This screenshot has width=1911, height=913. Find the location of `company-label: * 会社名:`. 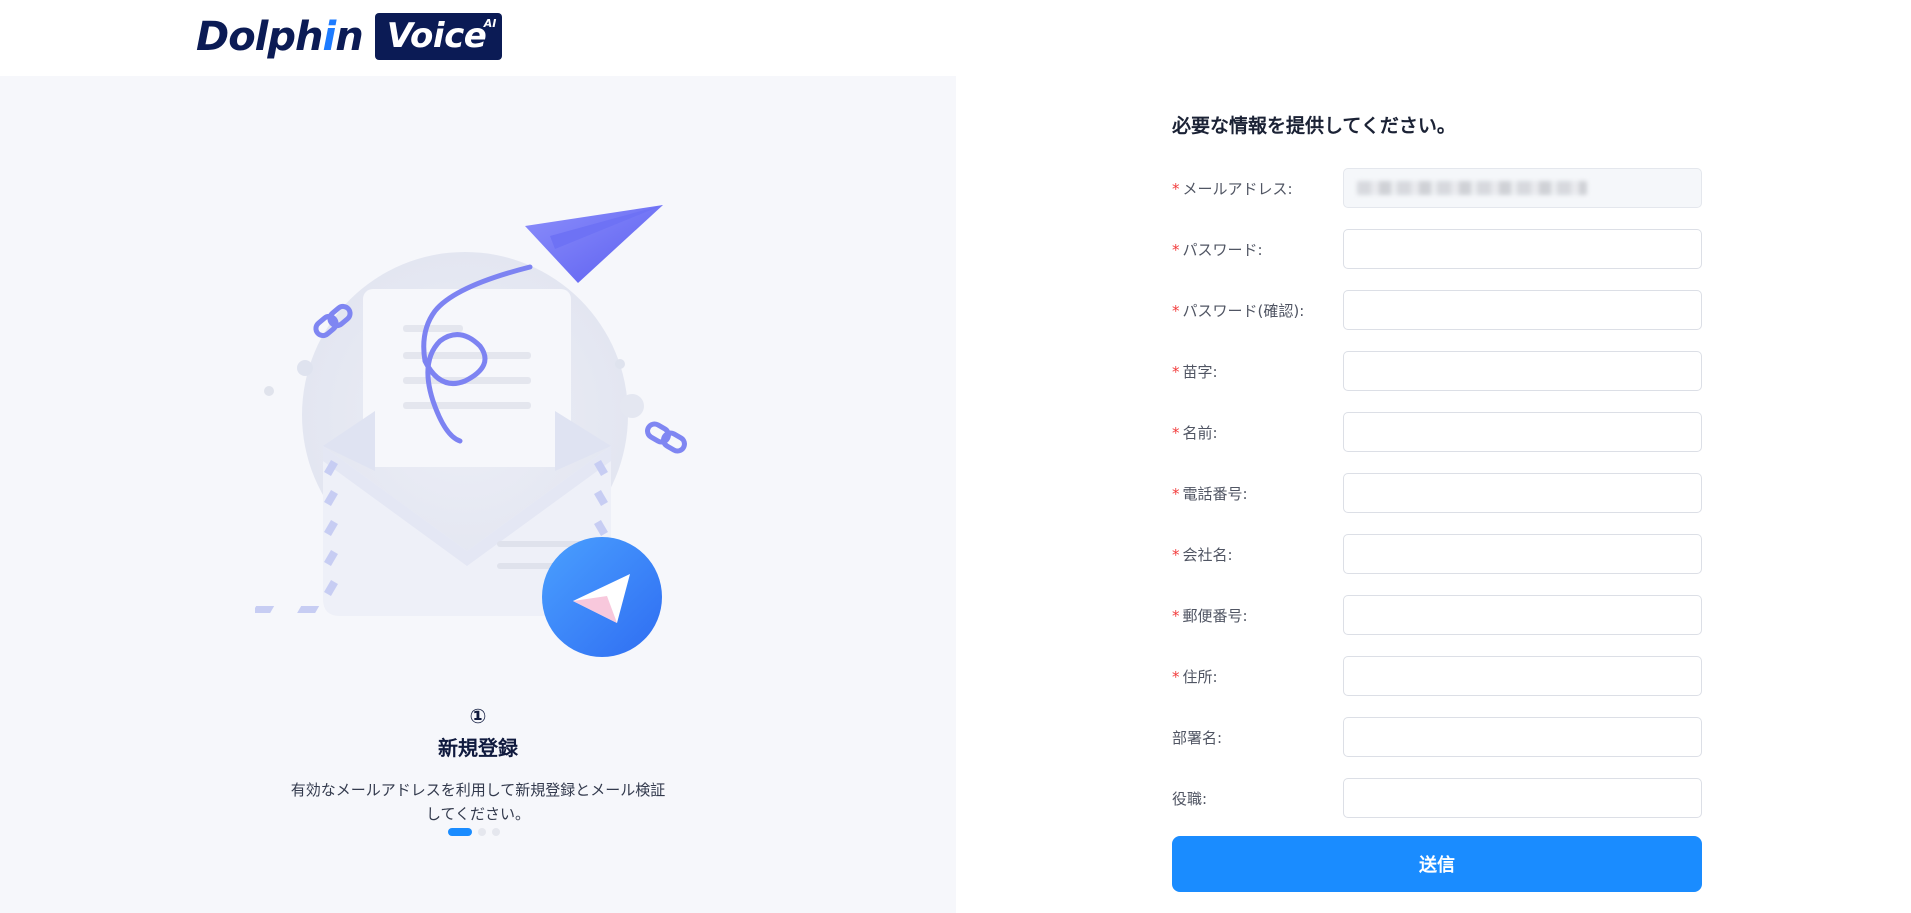

company-label: * 会社名: is located at coordinates (1202, 554).